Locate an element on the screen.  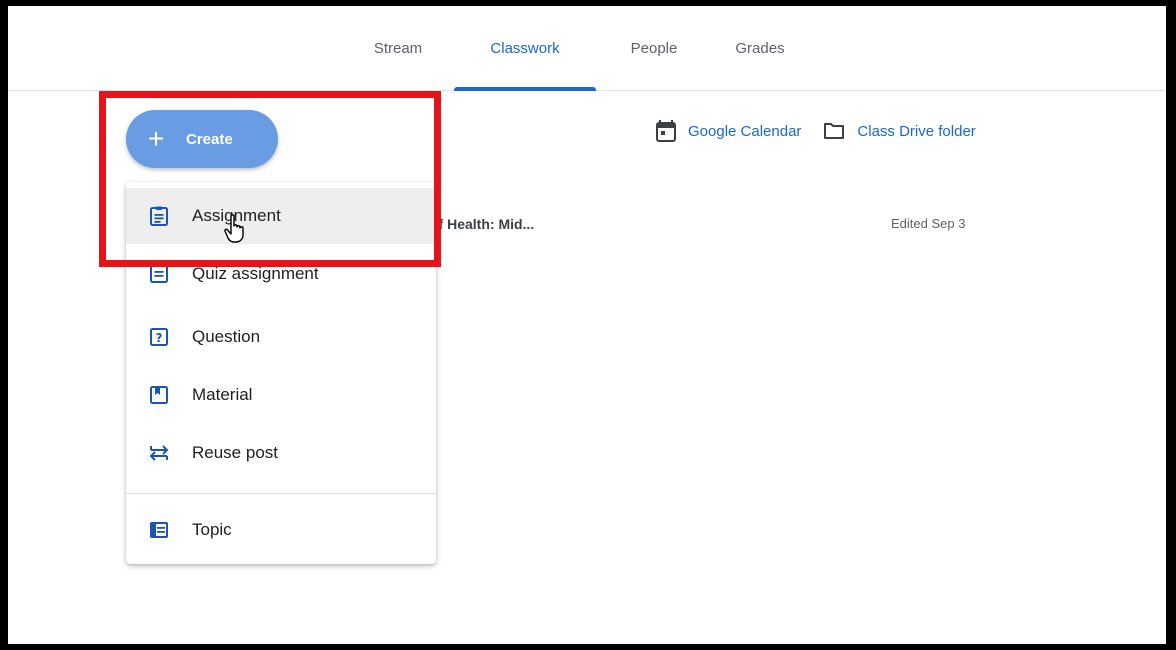
folder-icon is located at coordinates (834, 131).